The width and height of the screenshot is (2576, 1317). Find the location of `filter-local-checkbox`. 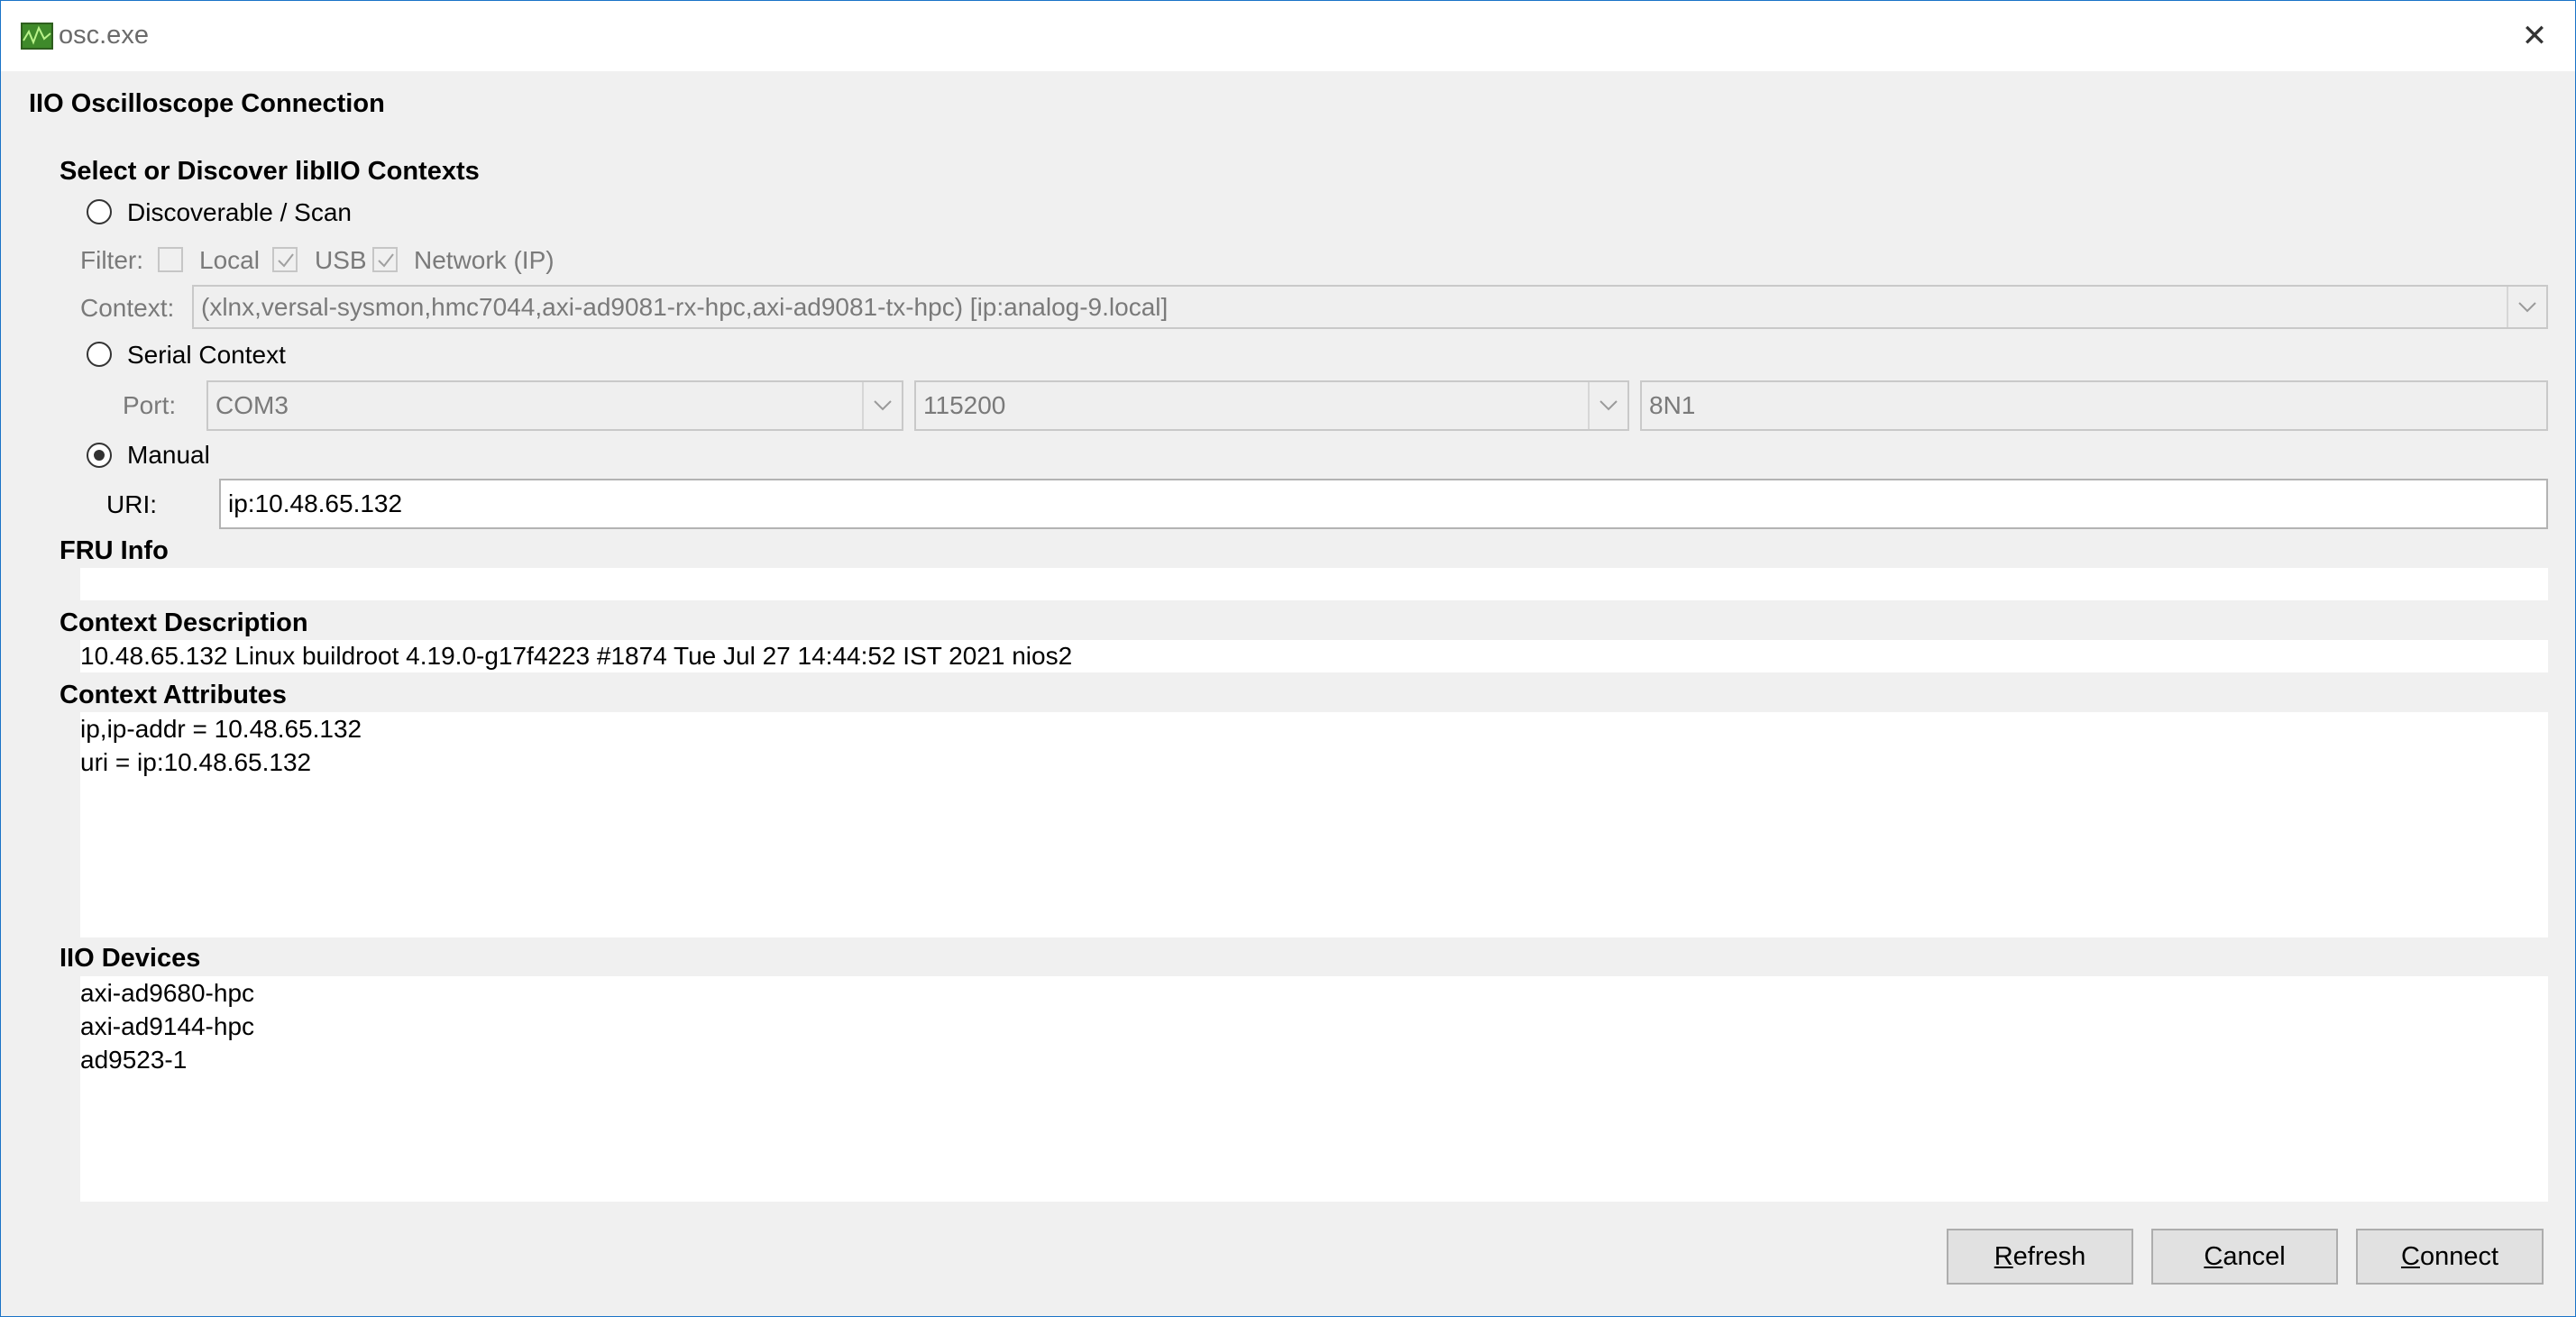

filter-local-checkbox is located at coordinates (170, 259).